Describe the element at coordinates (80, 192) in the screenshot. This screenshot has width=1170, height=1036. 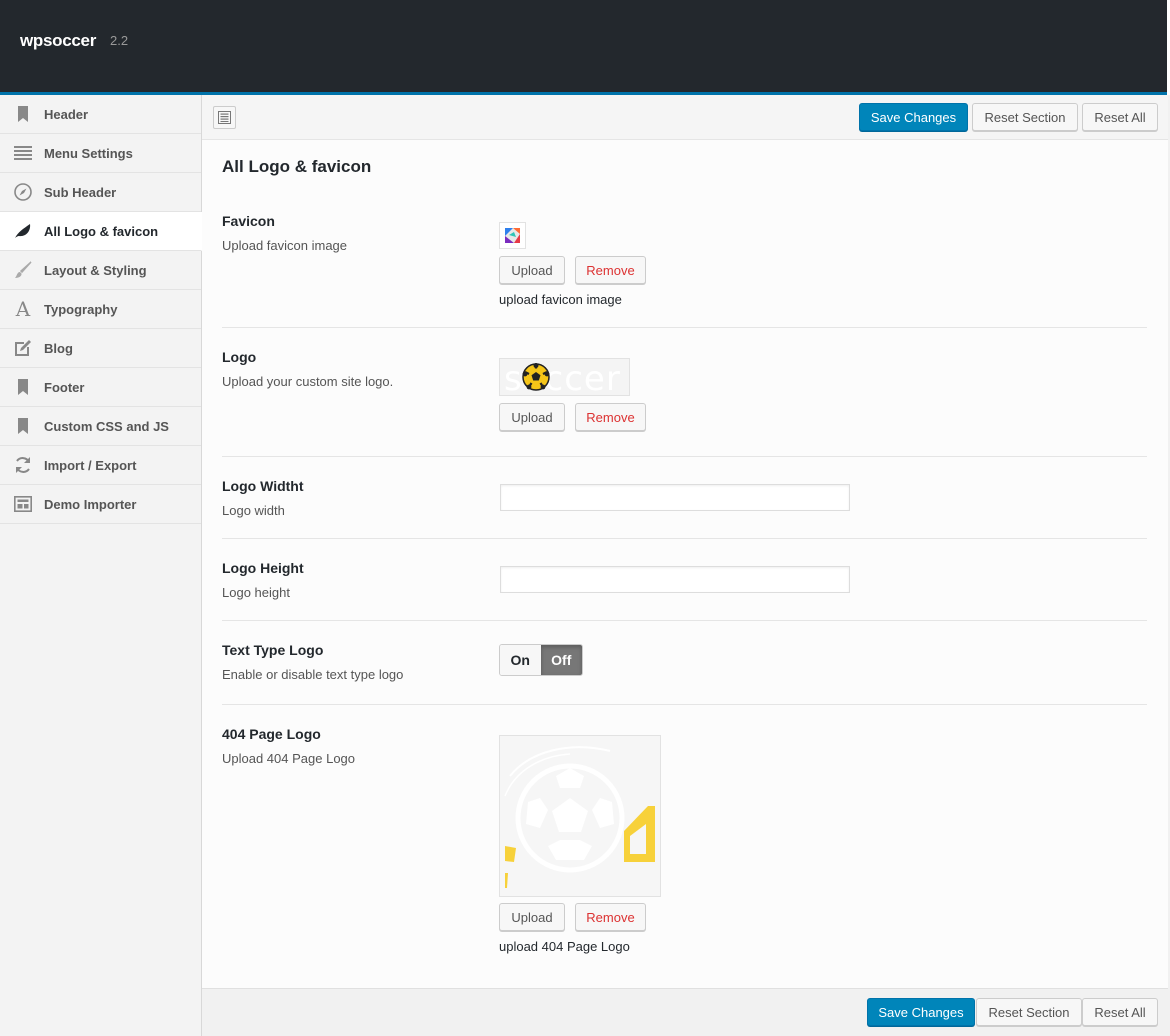
I see `sidebar-item-label: Sub Header` at that location.